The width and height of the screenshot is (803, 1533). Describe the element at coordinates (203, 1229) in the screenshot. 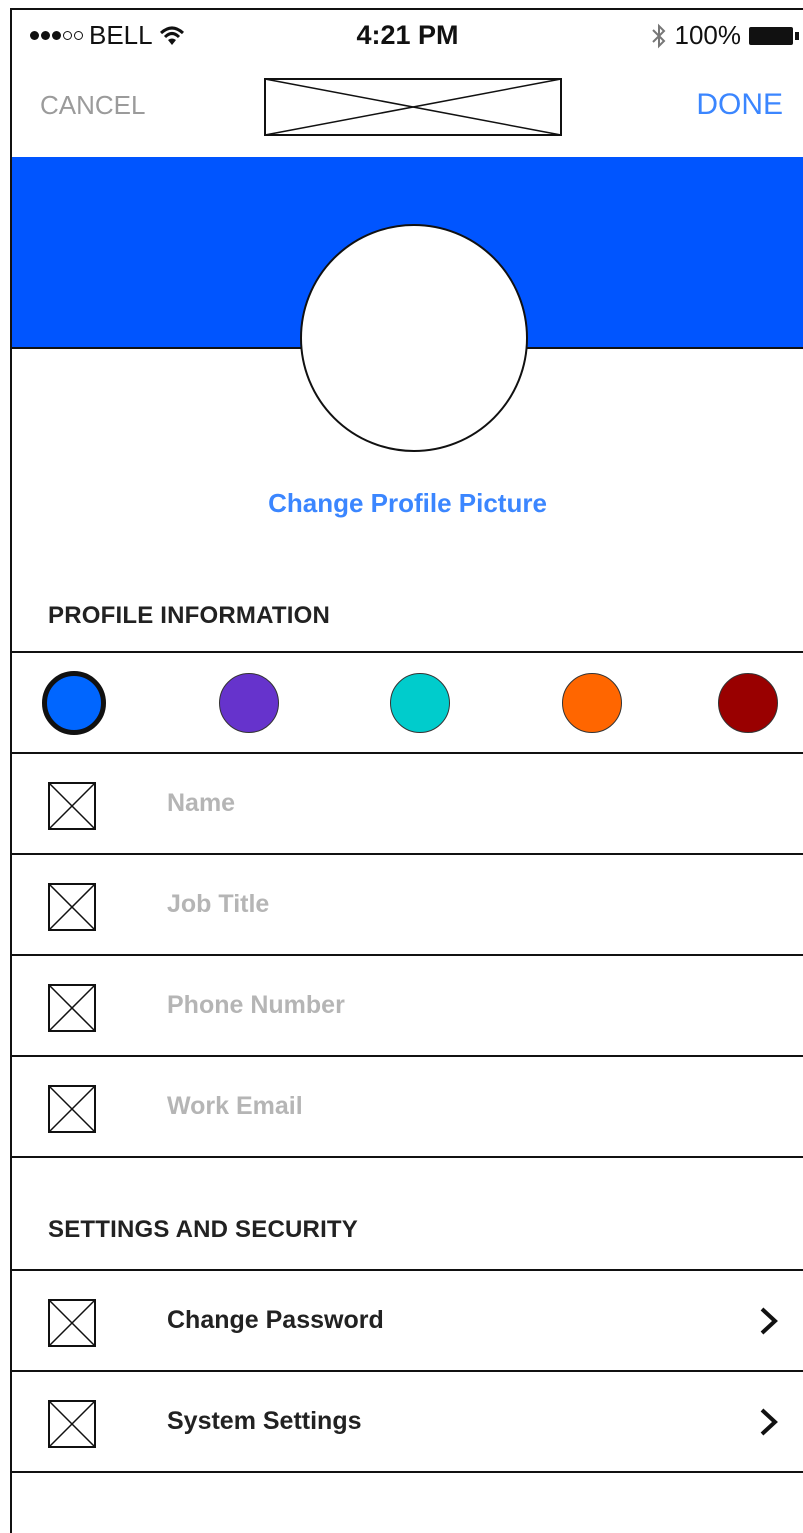

I see `settings-security-heading: SETTINGS AND SECURITY` at that location.